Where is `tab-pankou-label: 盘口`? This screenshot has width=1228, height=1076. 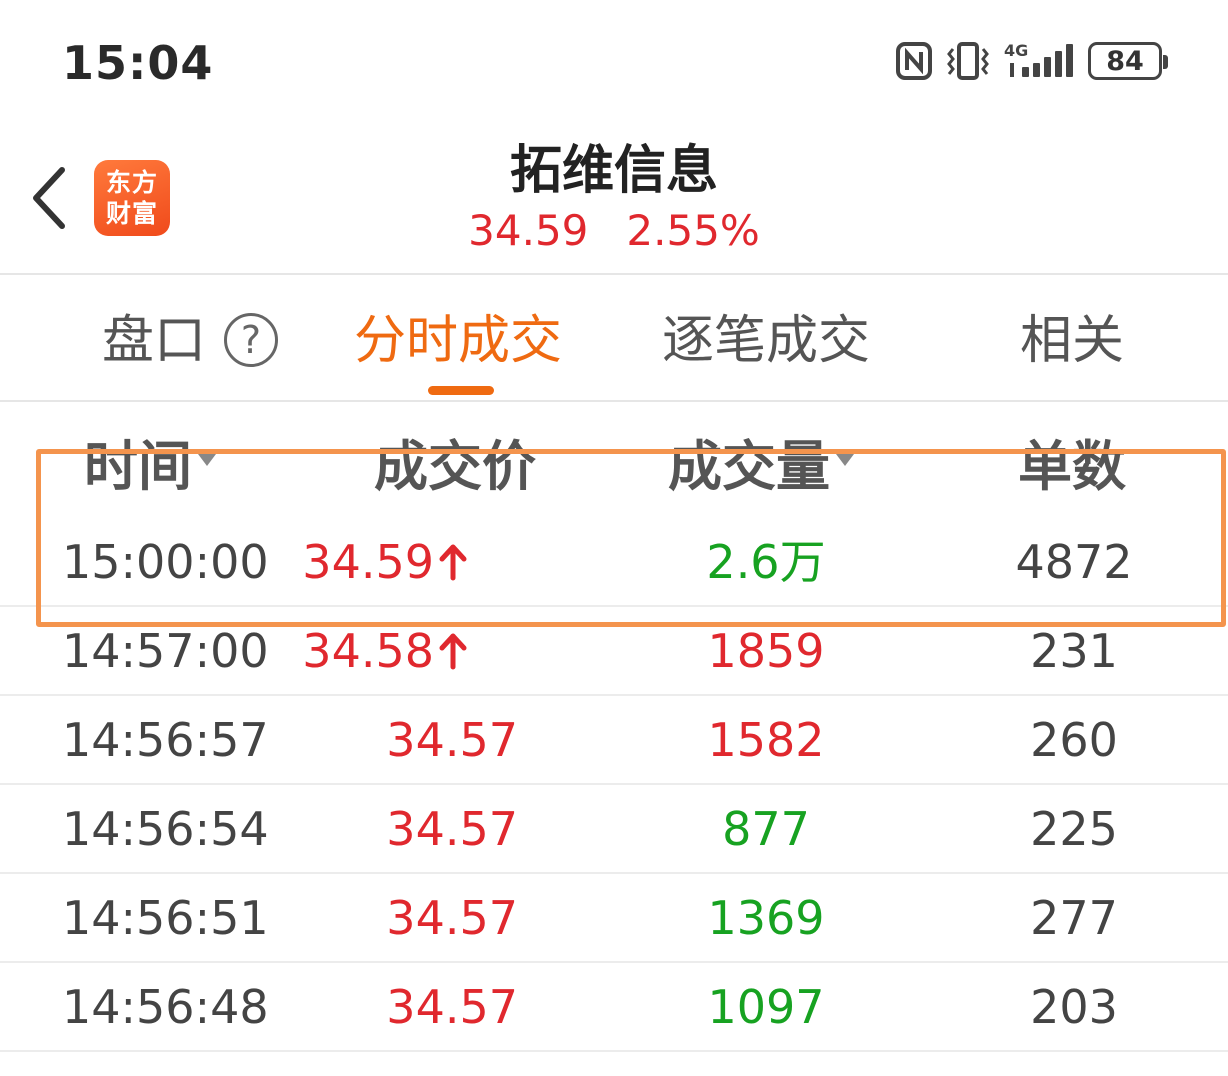
tab-pankou-label: 盘口 is located at coordinates (154, 341).